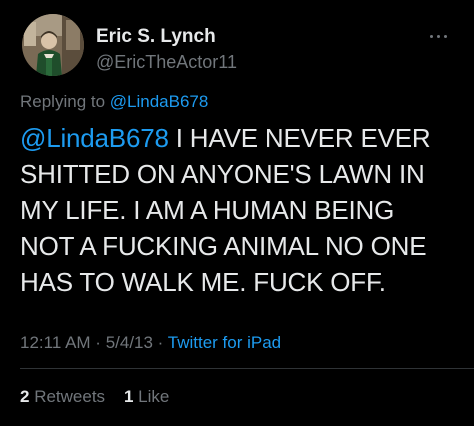 Image resolution: width=474 pixels, height=426 pixels. I want to click on tweet-meta: 12:11 AM · 5/4/13 · Twitter for iPad, so click(150, 343).